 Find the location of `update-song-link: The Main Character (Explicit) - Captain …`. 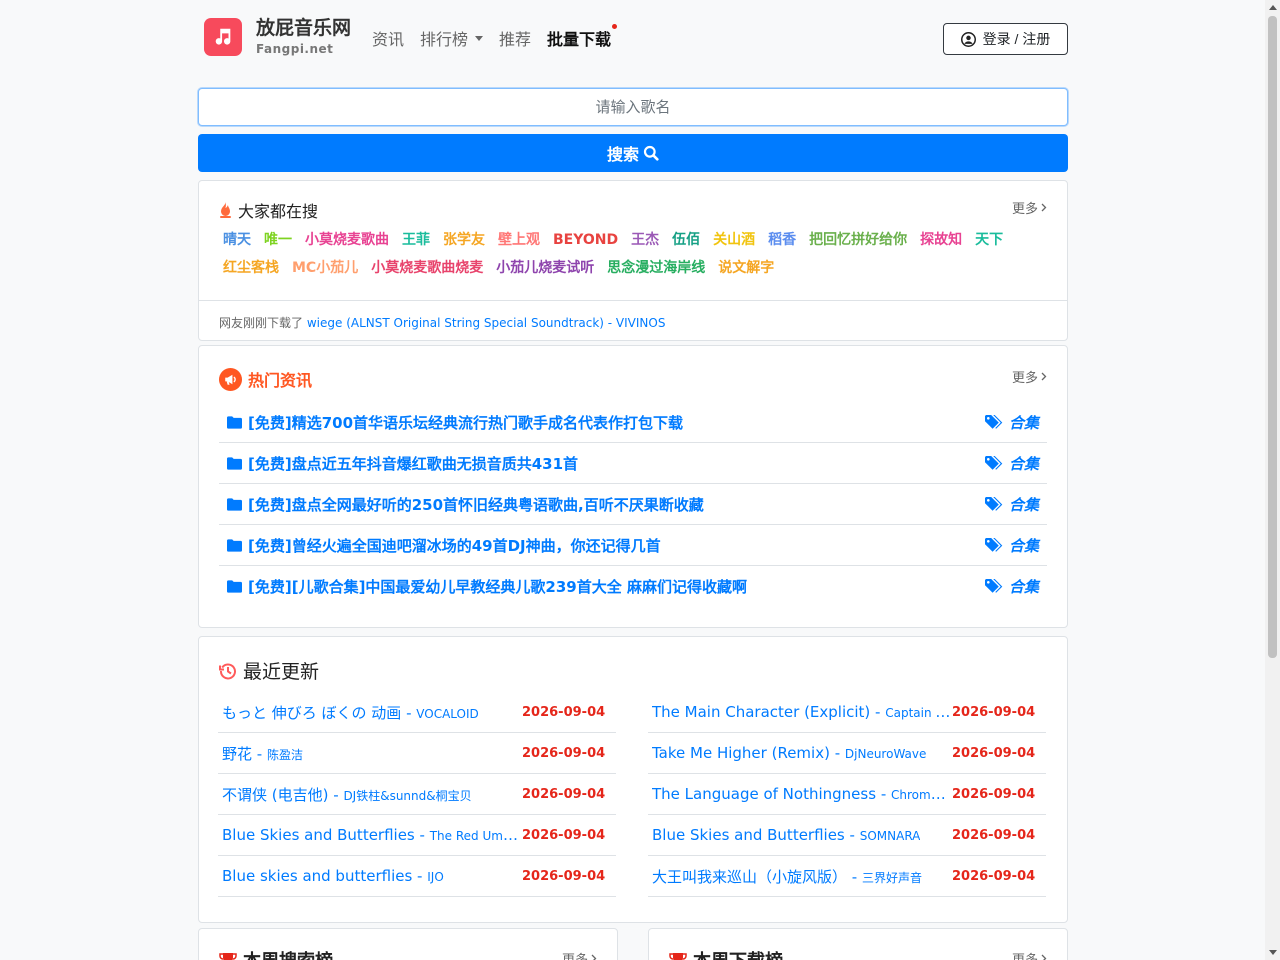

update-song-link: The Main Character (Explicit) - Captain … is located at coordinates (802, 712).